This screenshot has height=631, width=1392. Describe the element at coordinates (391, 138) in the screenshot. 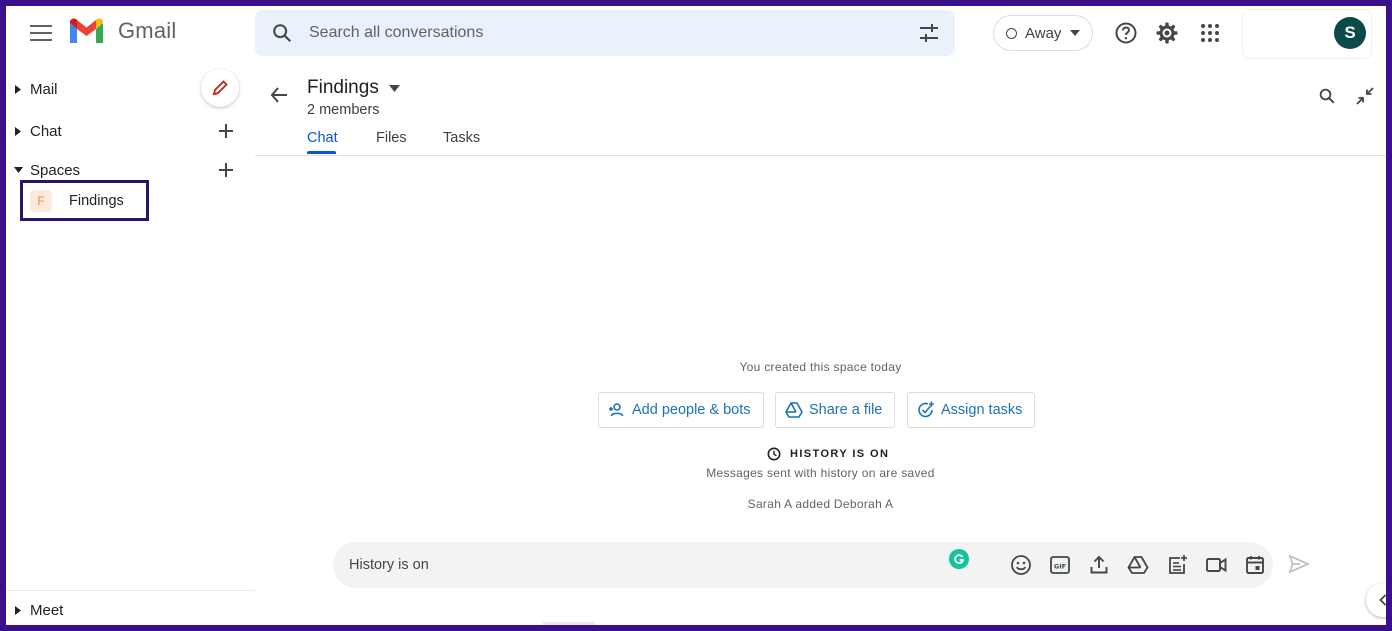

I see `tab-files: Files` at that location.